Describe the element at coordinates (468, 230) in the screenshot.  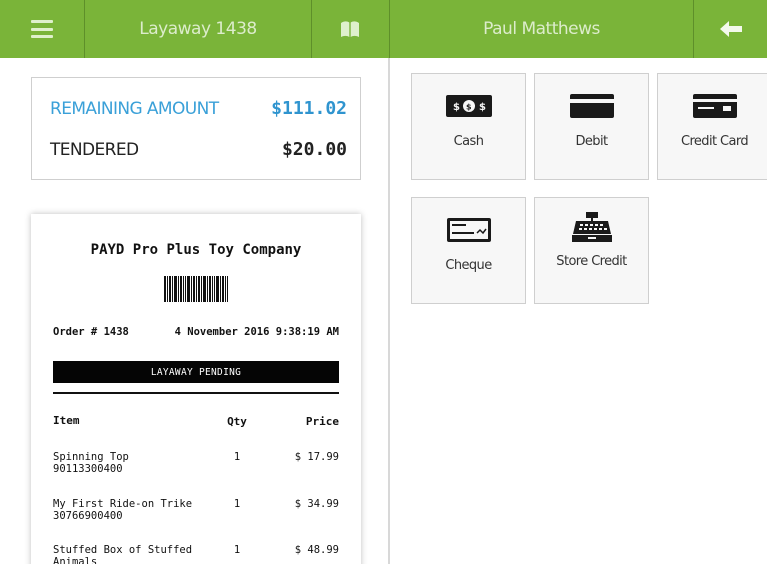
I see `cheque-icon` at that location.